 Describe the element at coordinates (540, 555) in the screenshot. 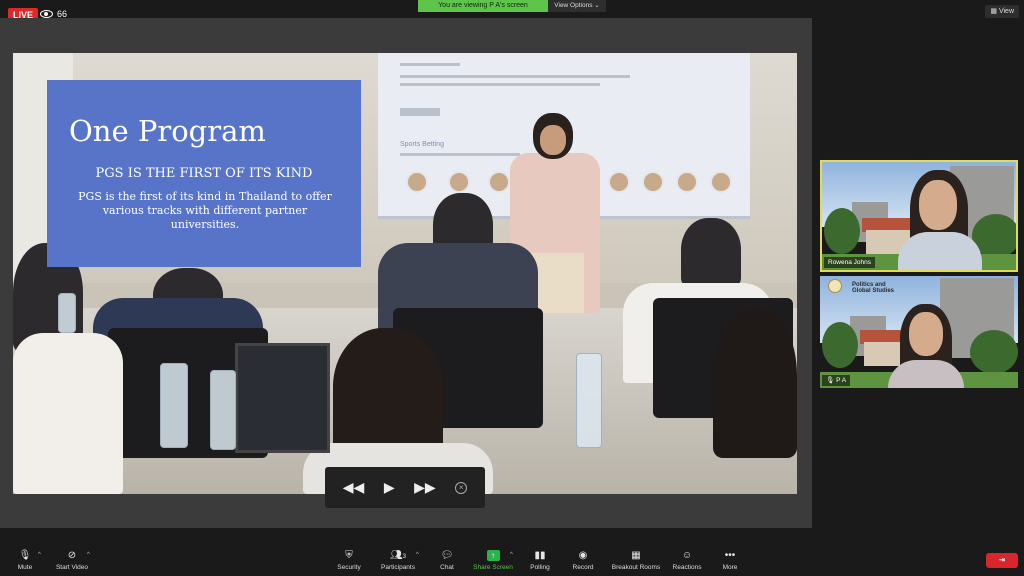

I see `bar-chart-icon: ▮▮` at that location.